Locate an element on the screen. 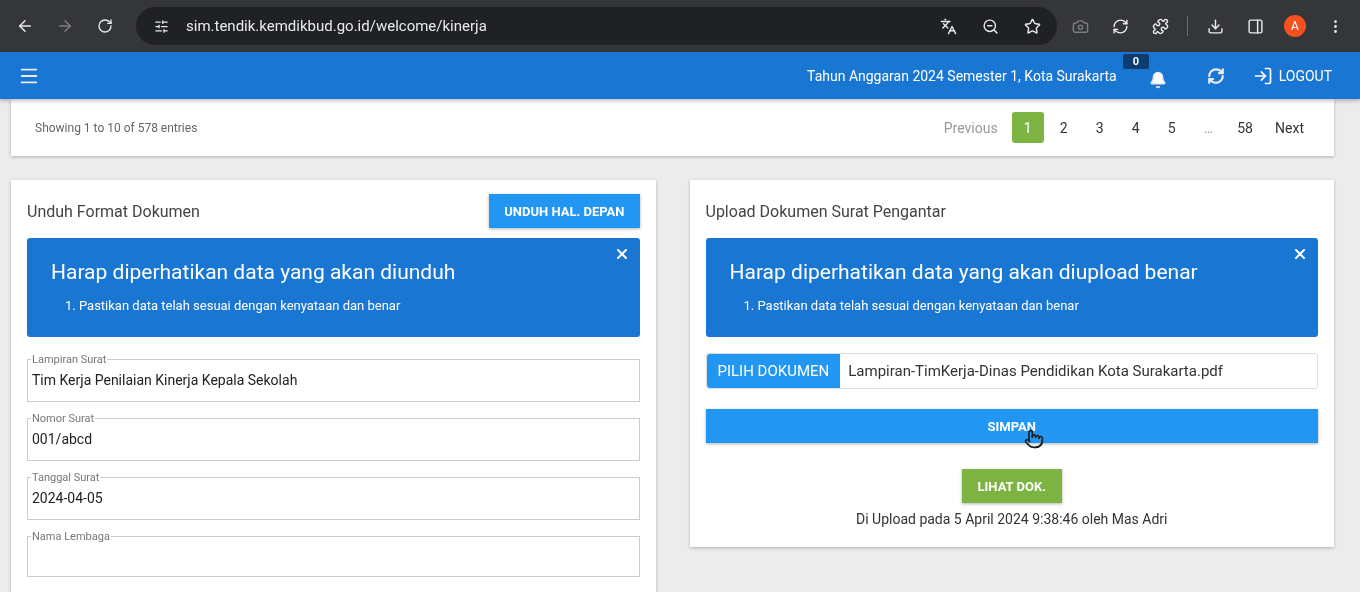 The width and height of the screenshot is (1360, 592). page-button: 58 is located at coordinates (1245, 127).